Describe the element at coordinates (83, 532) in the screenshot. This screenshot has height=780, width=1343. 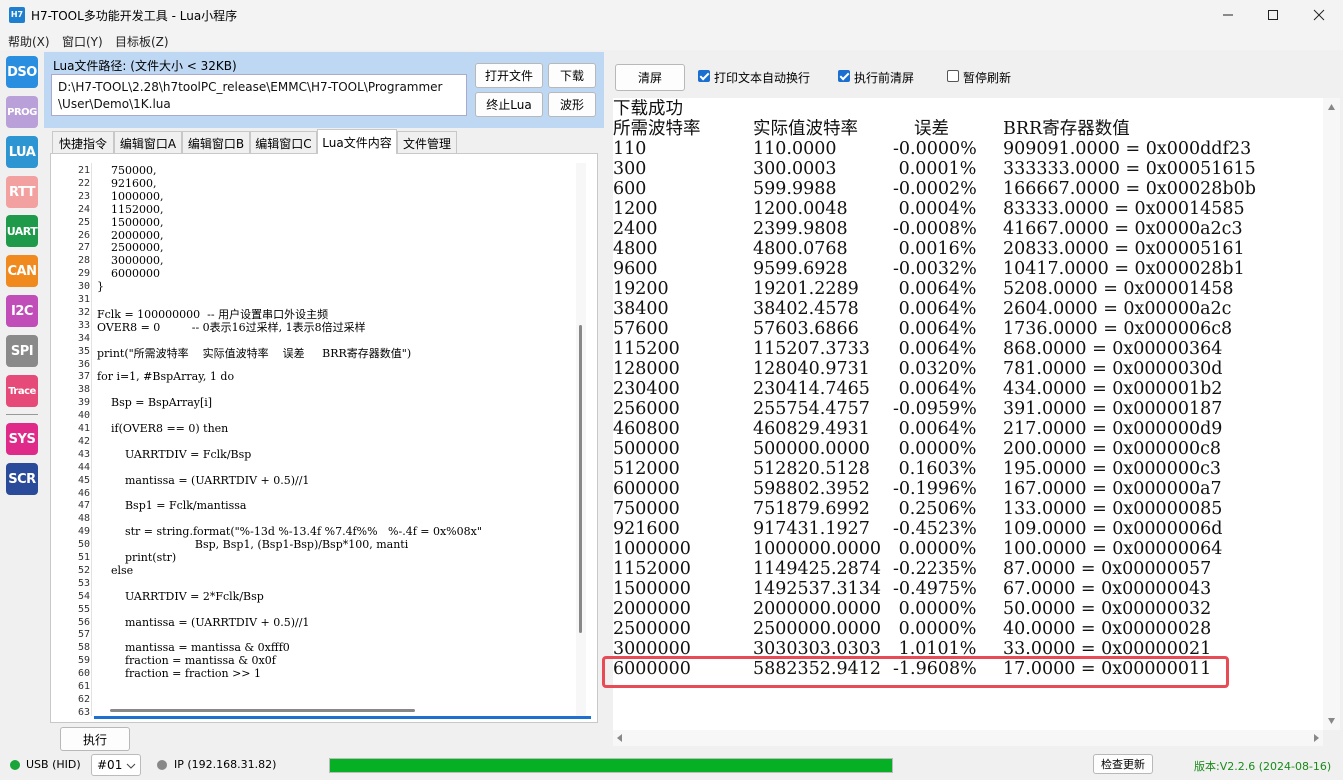
I see `line-number: 49` at that location.